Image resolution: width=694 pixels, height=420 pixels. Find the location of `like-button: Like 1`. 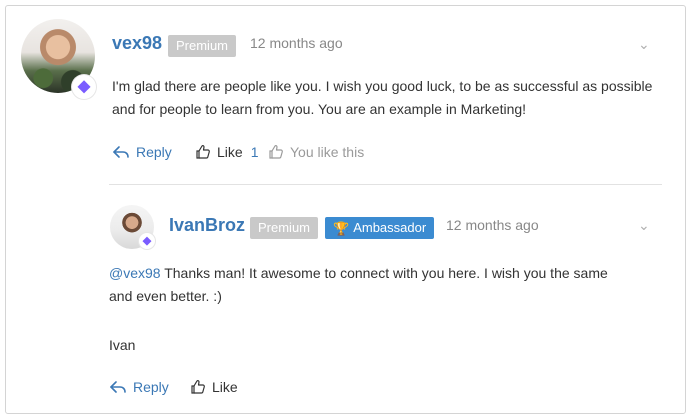

like-button: Like 1 is located at coordinates (226, 152).